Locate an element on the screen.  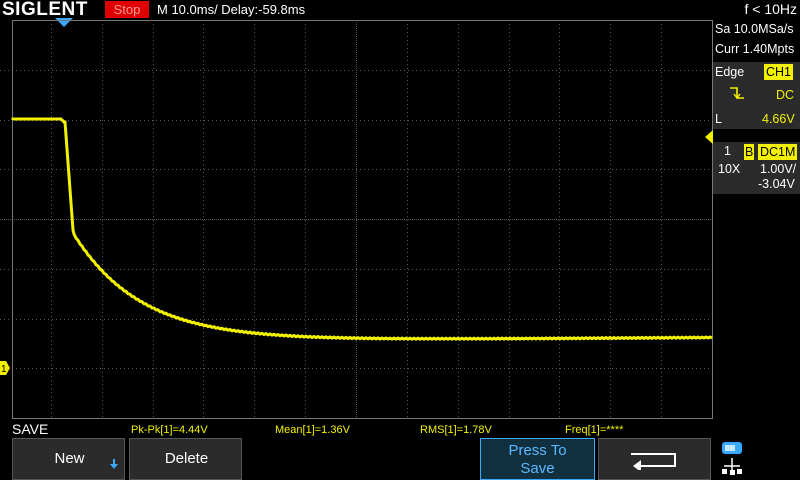
frequency-counter: f < 10Hz is located at coordinates (770, 9).